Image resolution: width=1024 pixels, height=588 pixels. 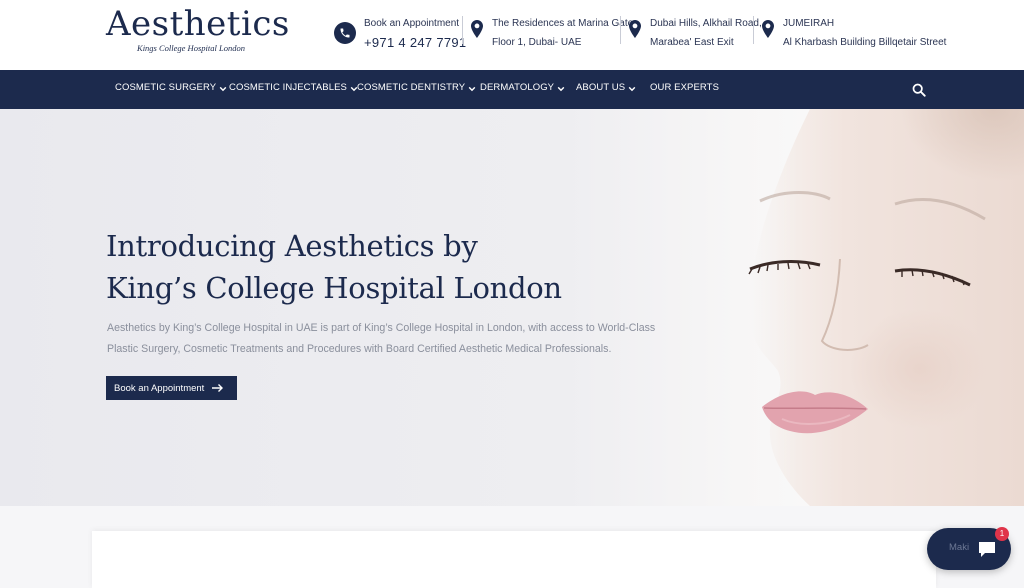 I want to click on chat-notification-badge: 1, so click(x=1002, y=534).